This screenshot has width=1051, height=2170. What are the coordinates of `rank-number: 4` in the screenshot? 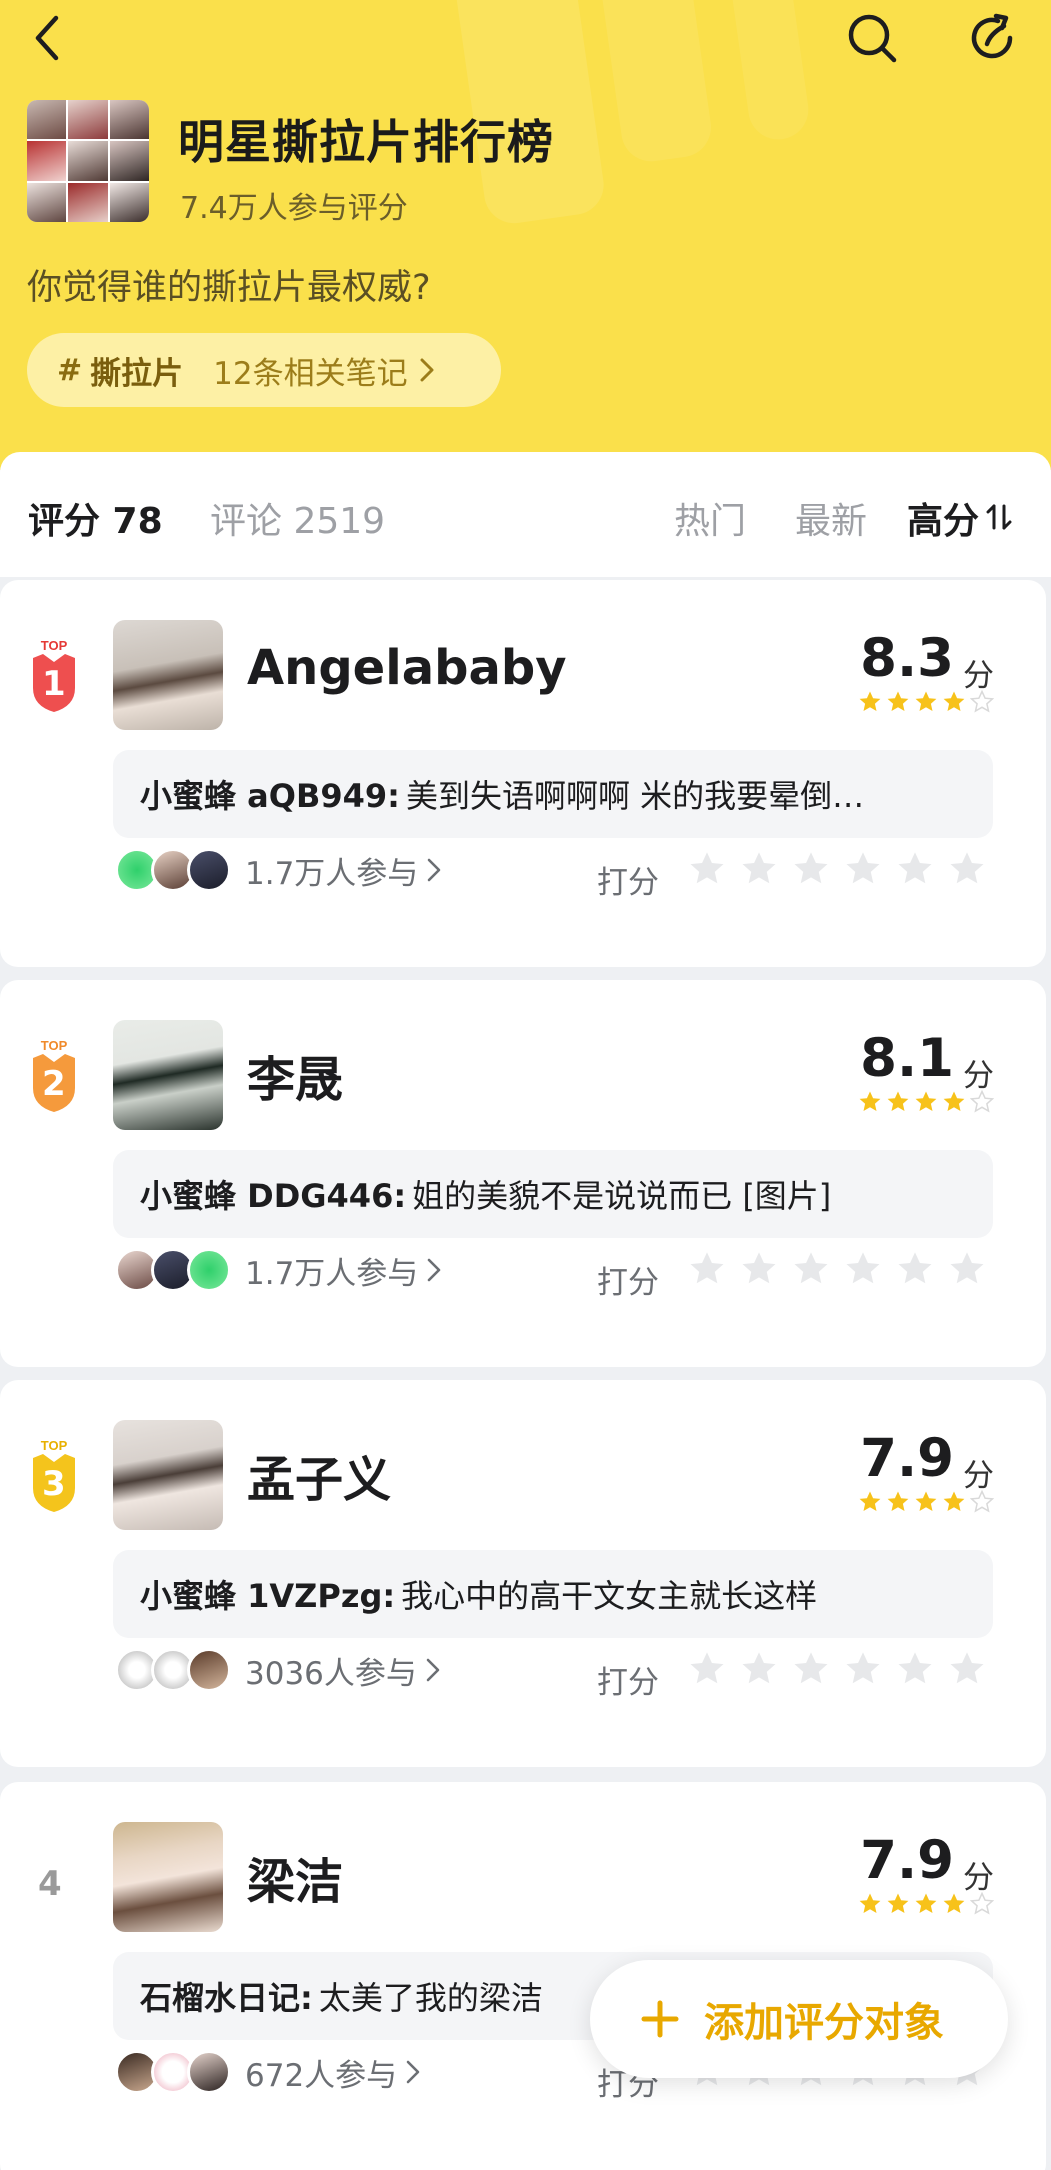 It's located at (50, 1884).